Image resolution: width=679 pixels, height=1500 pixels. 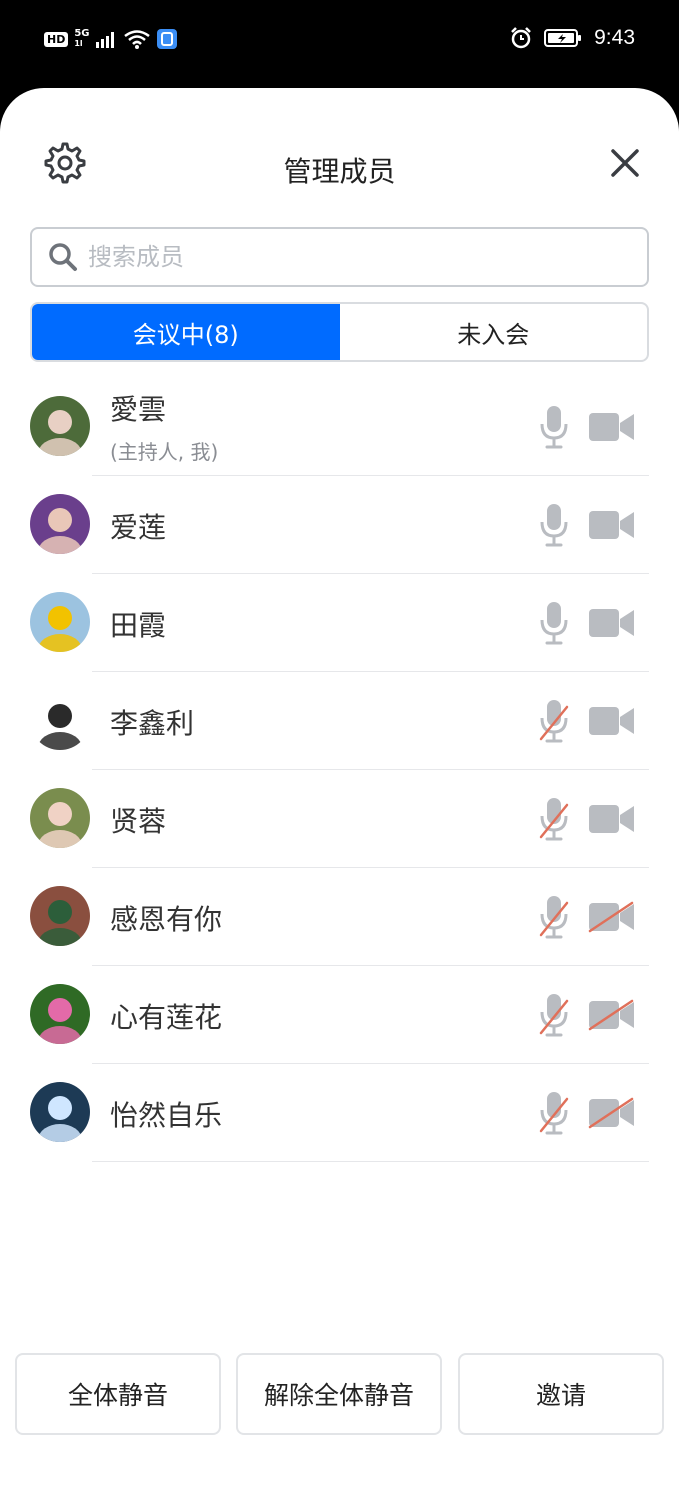 I want to click on tab-not-joined: 未入会, so click(x=494, y=332).